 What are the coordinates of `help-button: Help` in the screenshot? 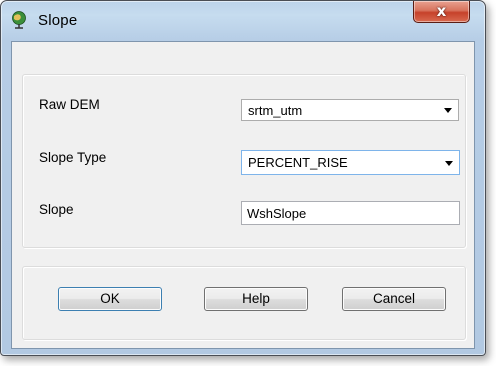 It's located at (256, 299).